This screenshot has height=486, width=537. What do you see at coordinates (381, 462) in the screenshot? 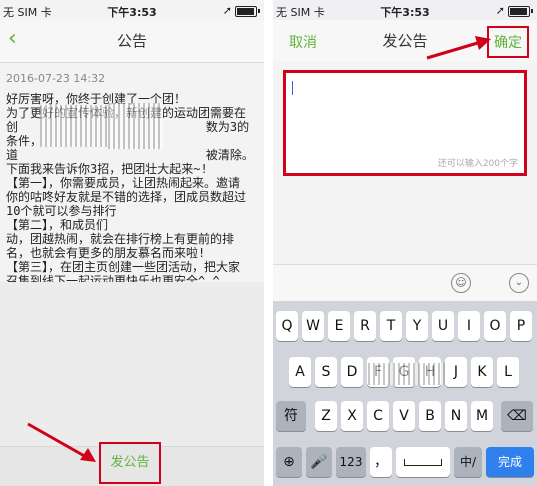
I see `comma-key: ，` at bounding box center [381, 462].